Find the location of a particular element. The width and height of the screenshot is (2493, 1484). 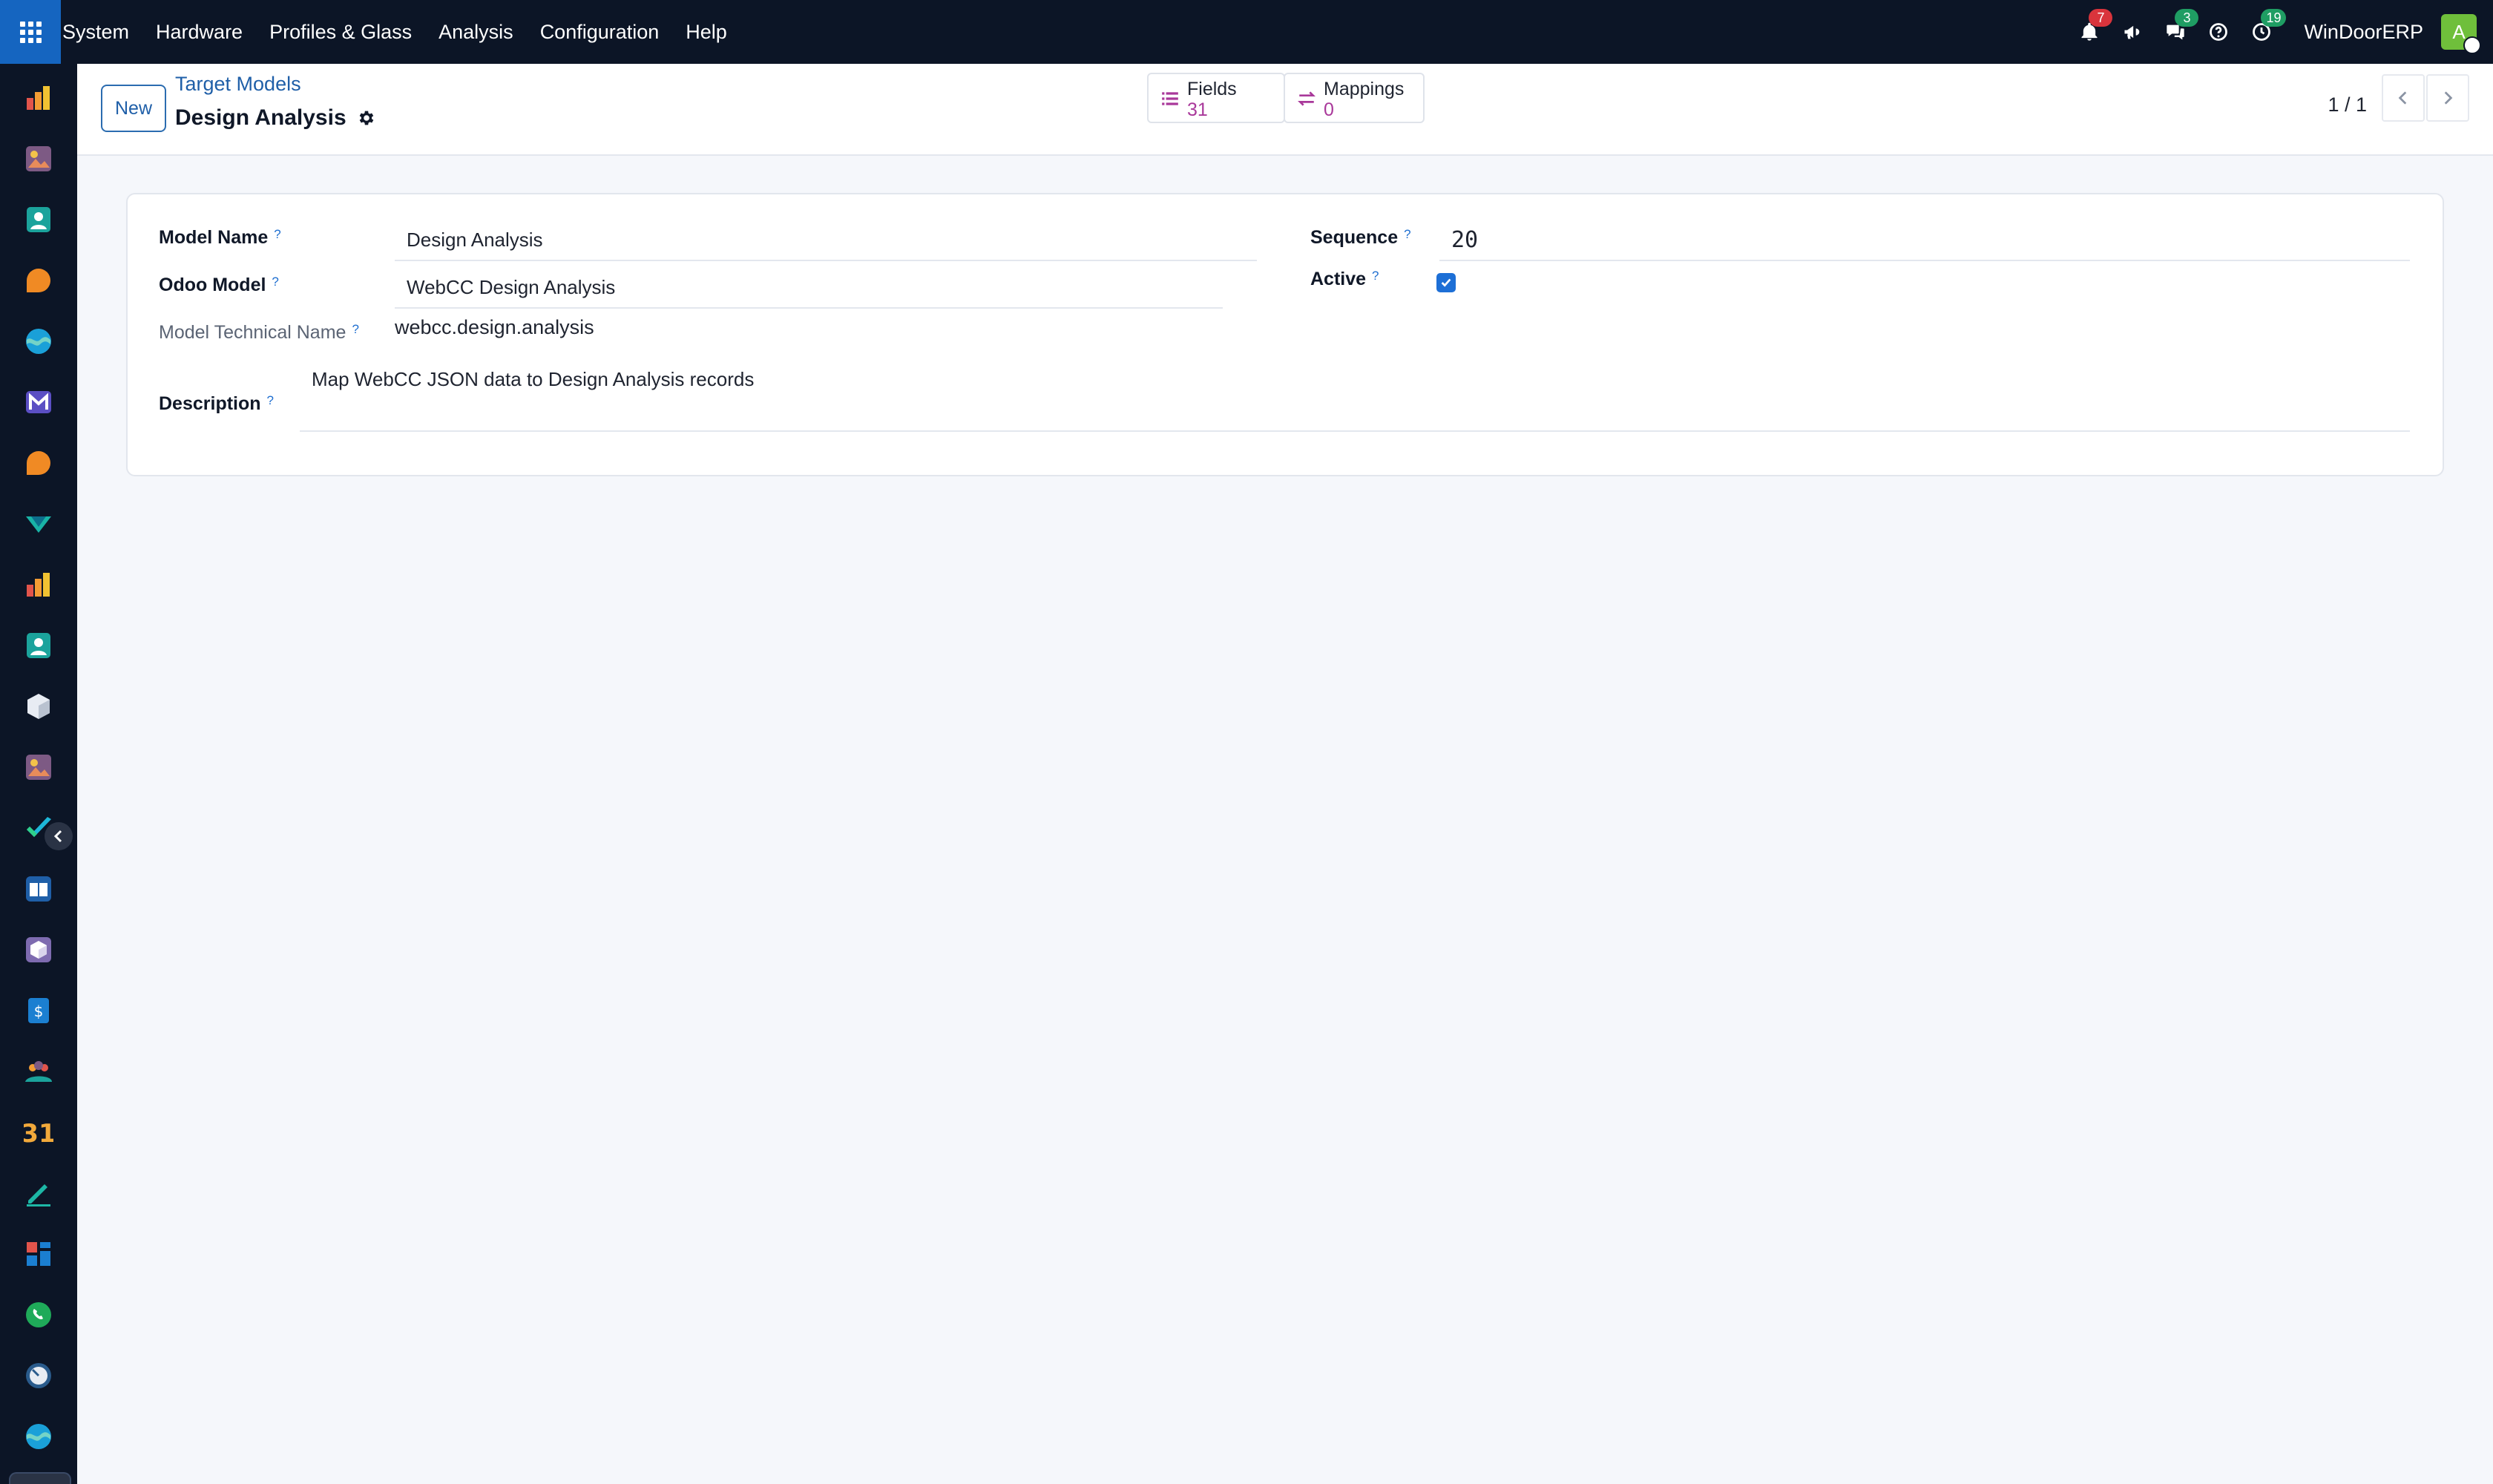

pager-value: 1 / 1 is located at coordinates (2347, 104).